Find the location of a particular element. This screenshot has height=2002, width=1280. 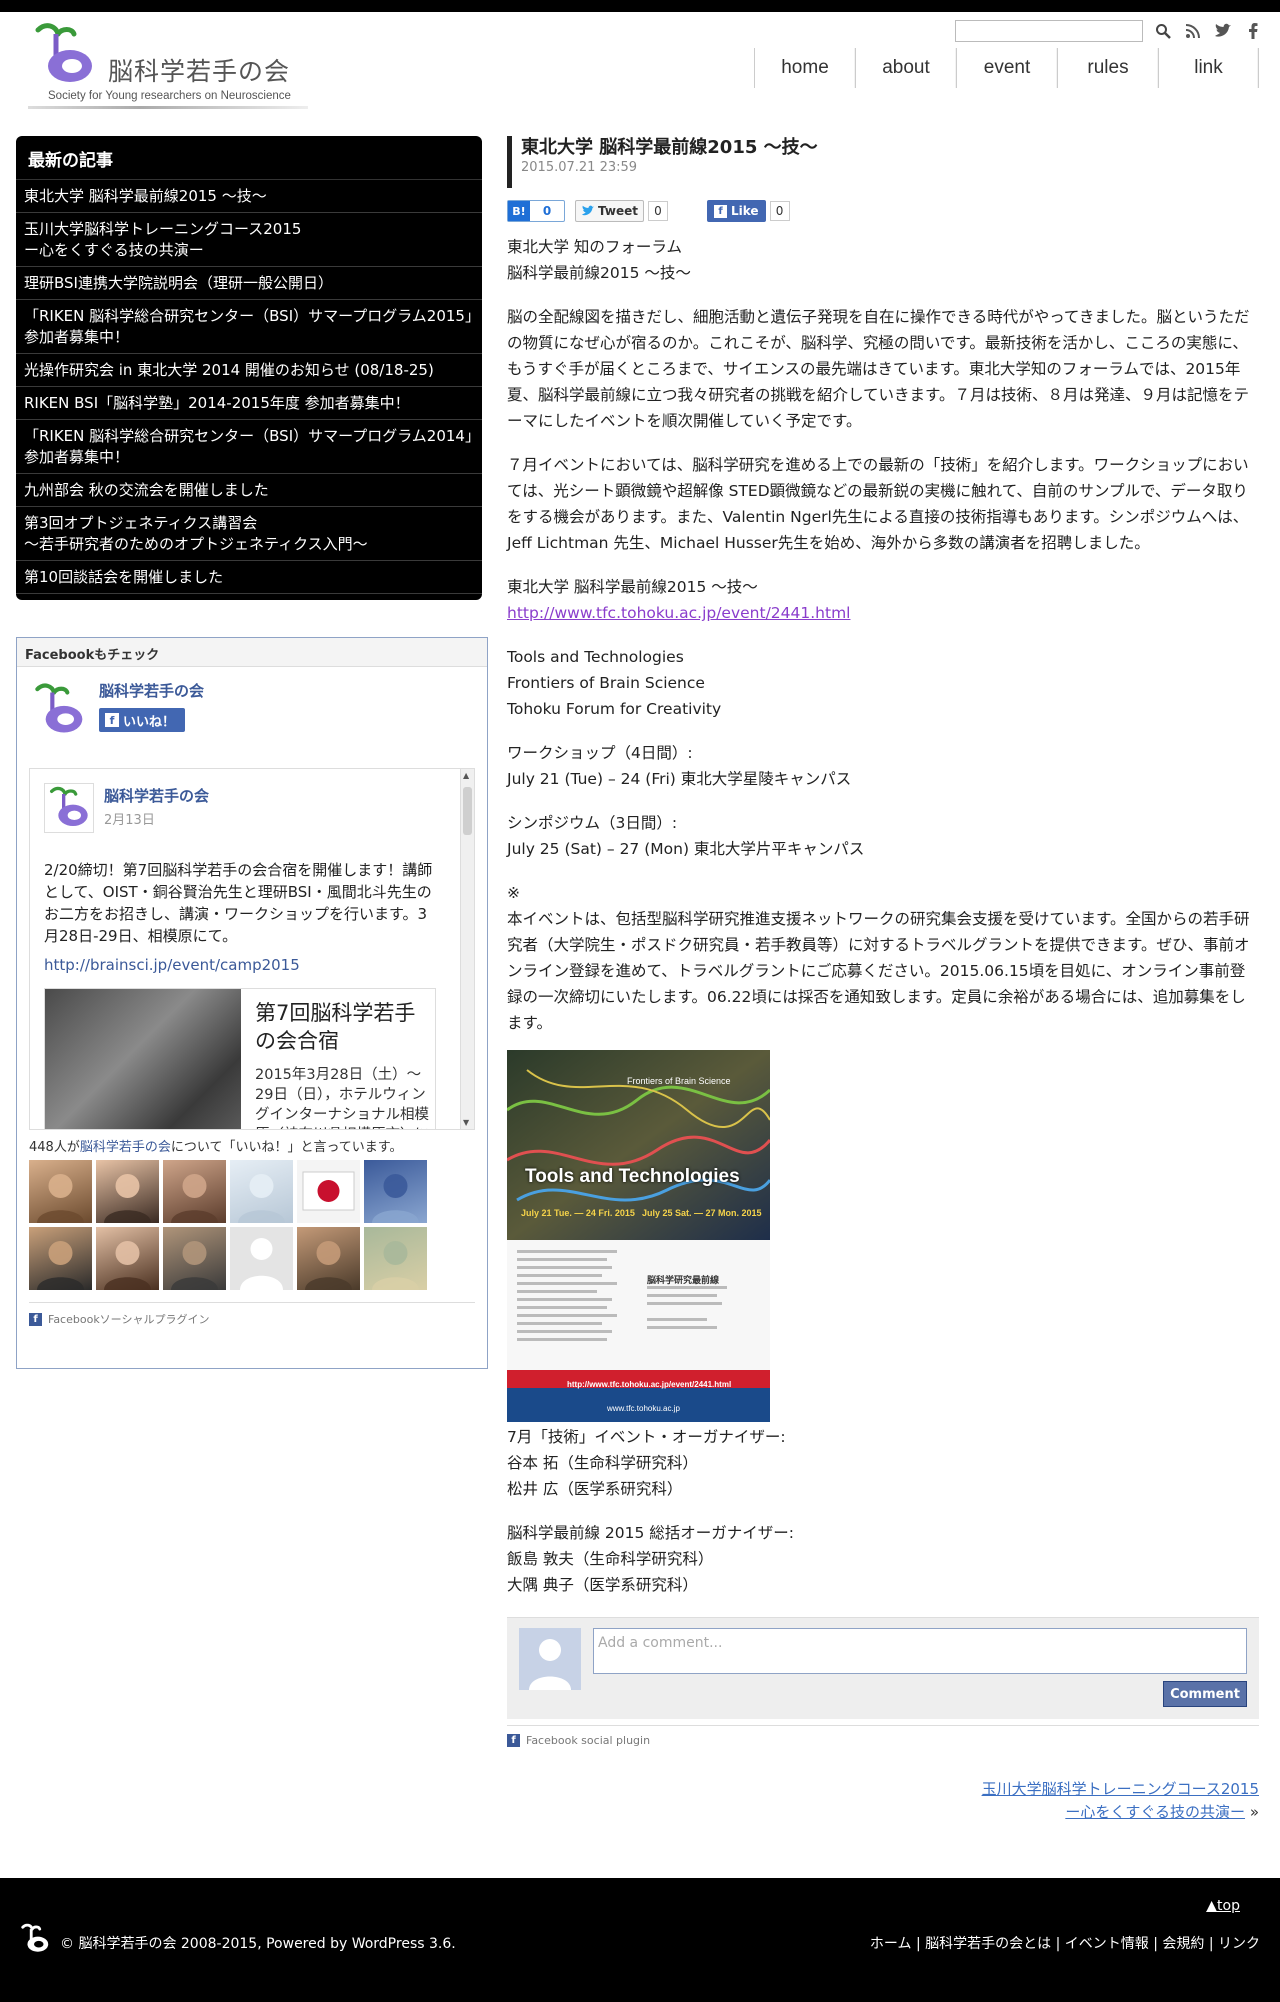

flyer-jp-title: 脳科学研究最前線 is located at coordinates (683, 1281).